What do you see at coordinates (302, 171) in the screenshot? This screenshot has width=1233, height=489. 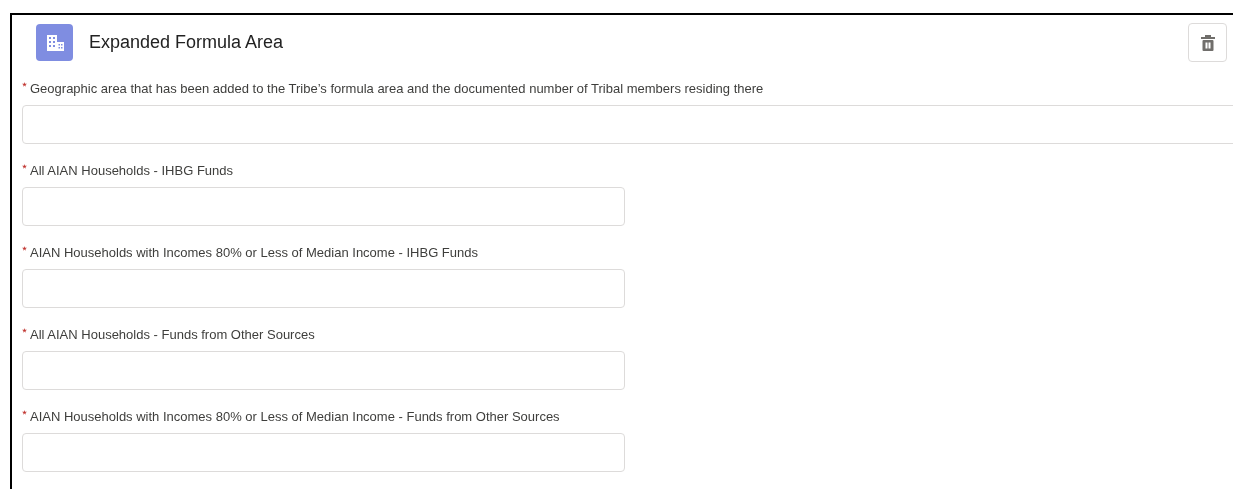 I see `field-label: All AIAN Households - IHBG Funds` at bounding box center [302, 171].